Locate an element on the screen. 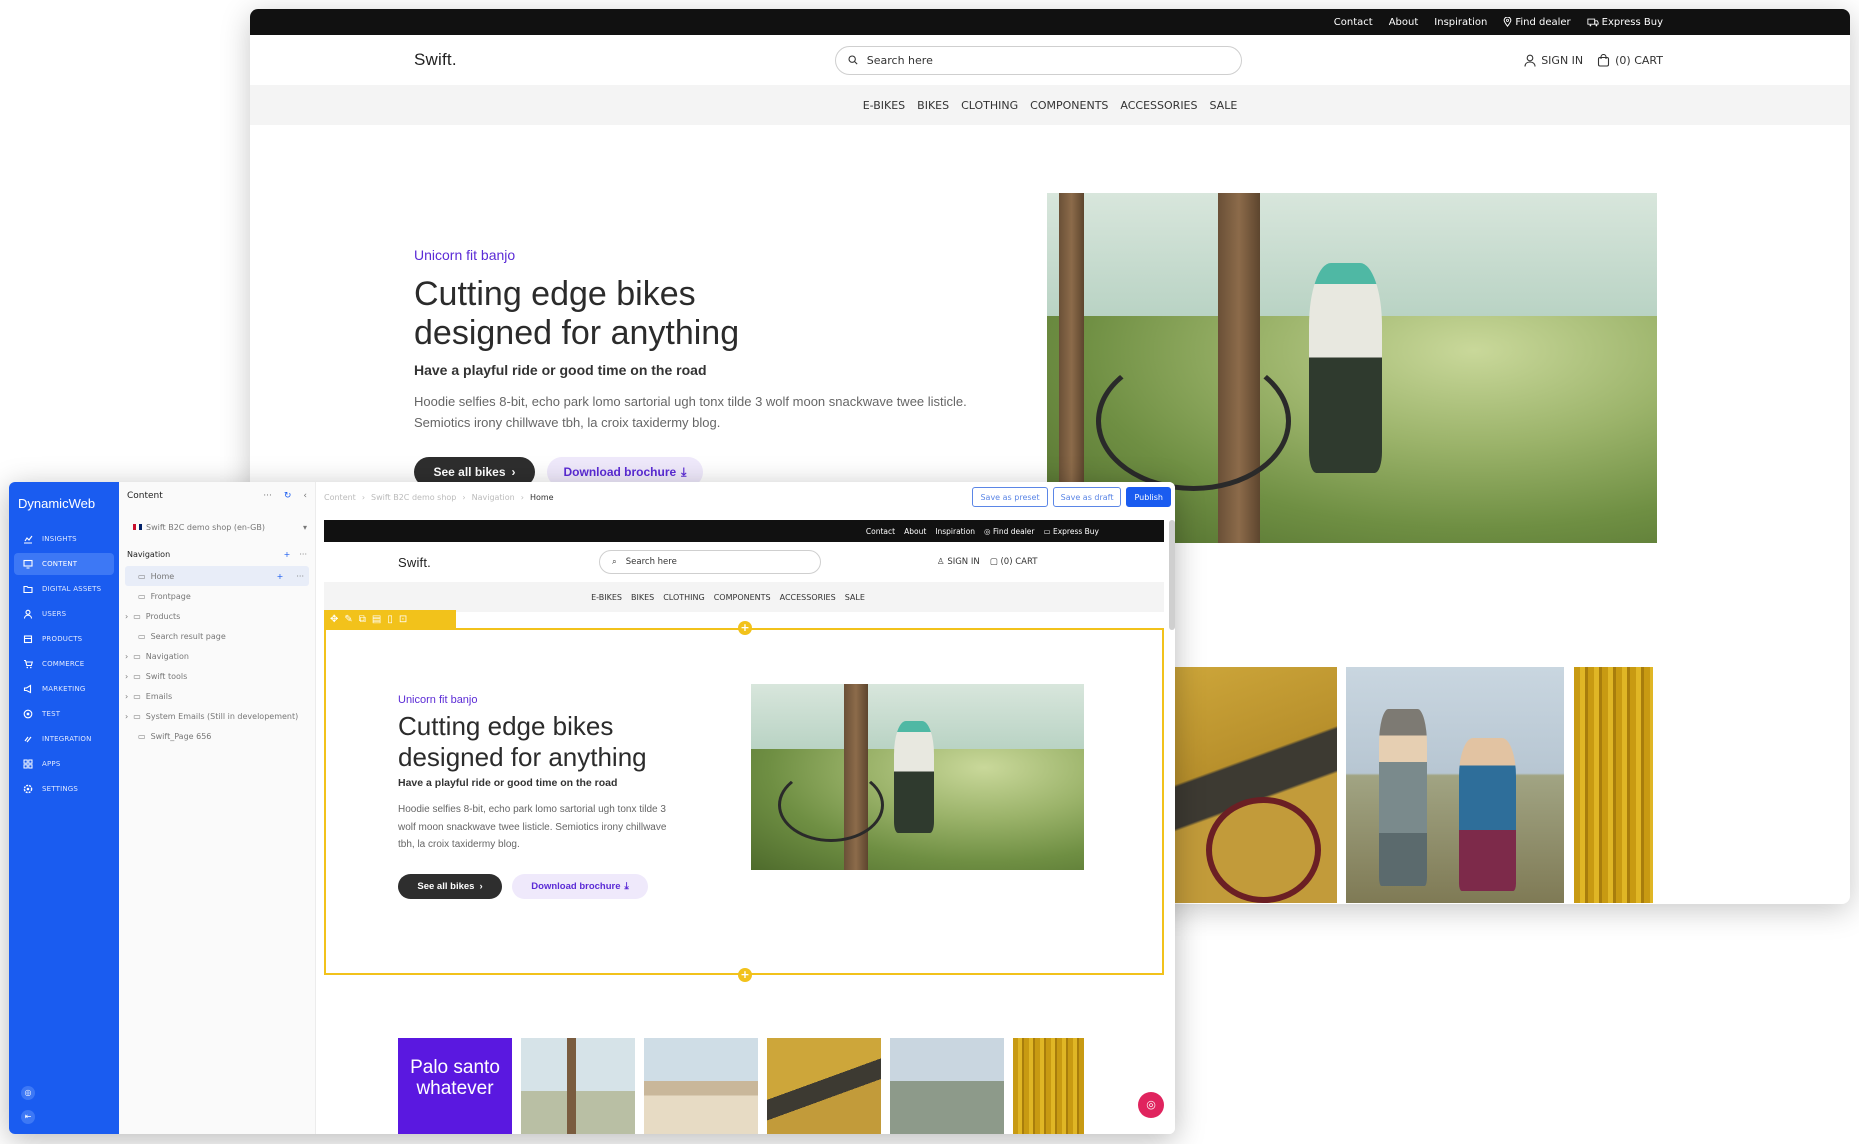 Image resolution: width=1859 pixels, height=1144 pixels. chat-bubble-icon: ◎ is located at coordinates (1151, 1105).